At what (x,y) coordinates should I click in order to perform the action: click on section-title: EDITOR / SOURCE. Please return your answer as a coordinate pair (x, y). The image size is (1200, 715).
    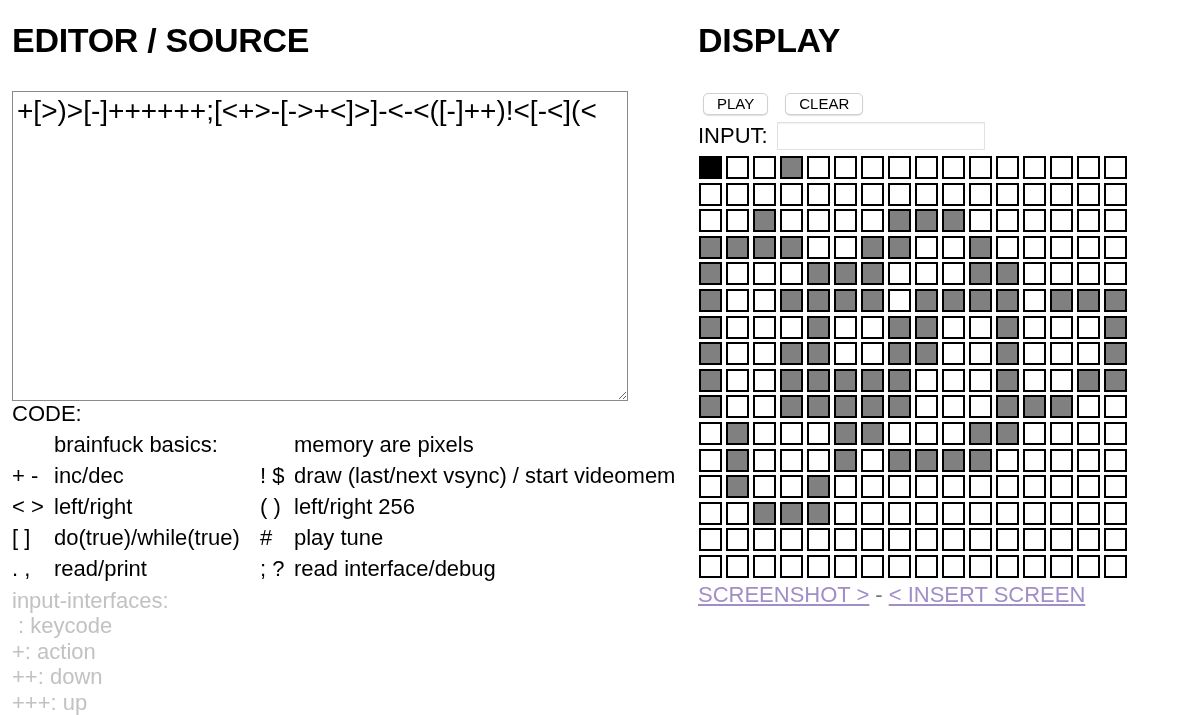
    Looking at the image, I should click on (161, 40).